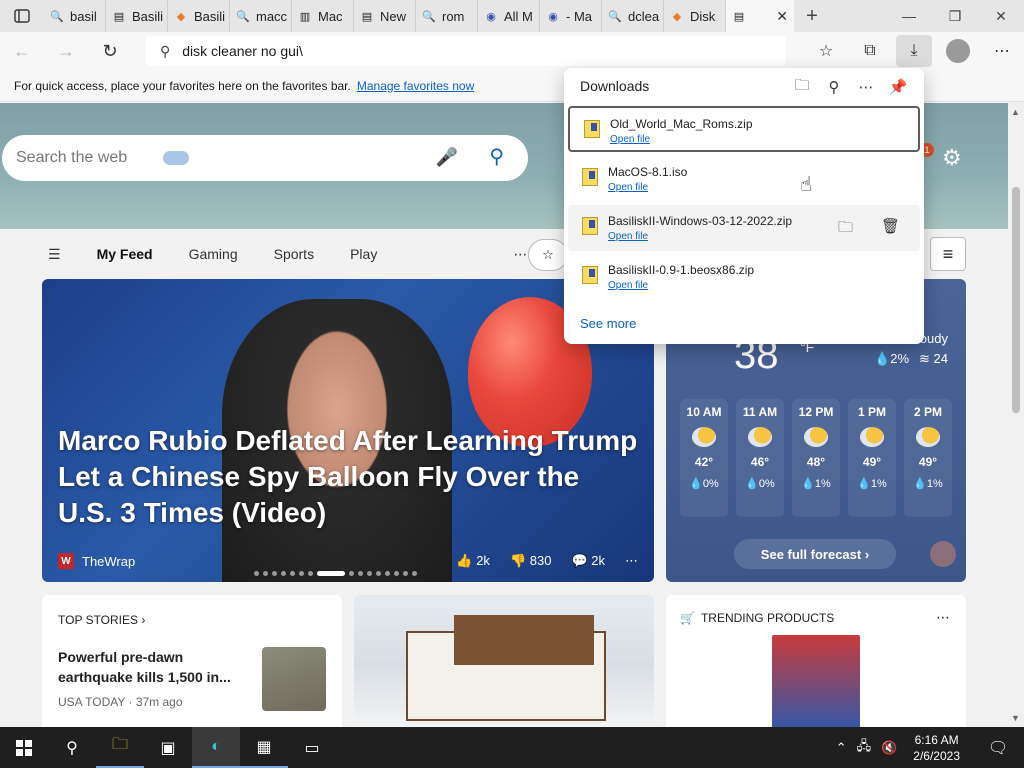  I want to click on gear-icon: ⚙, so click(952, 158).